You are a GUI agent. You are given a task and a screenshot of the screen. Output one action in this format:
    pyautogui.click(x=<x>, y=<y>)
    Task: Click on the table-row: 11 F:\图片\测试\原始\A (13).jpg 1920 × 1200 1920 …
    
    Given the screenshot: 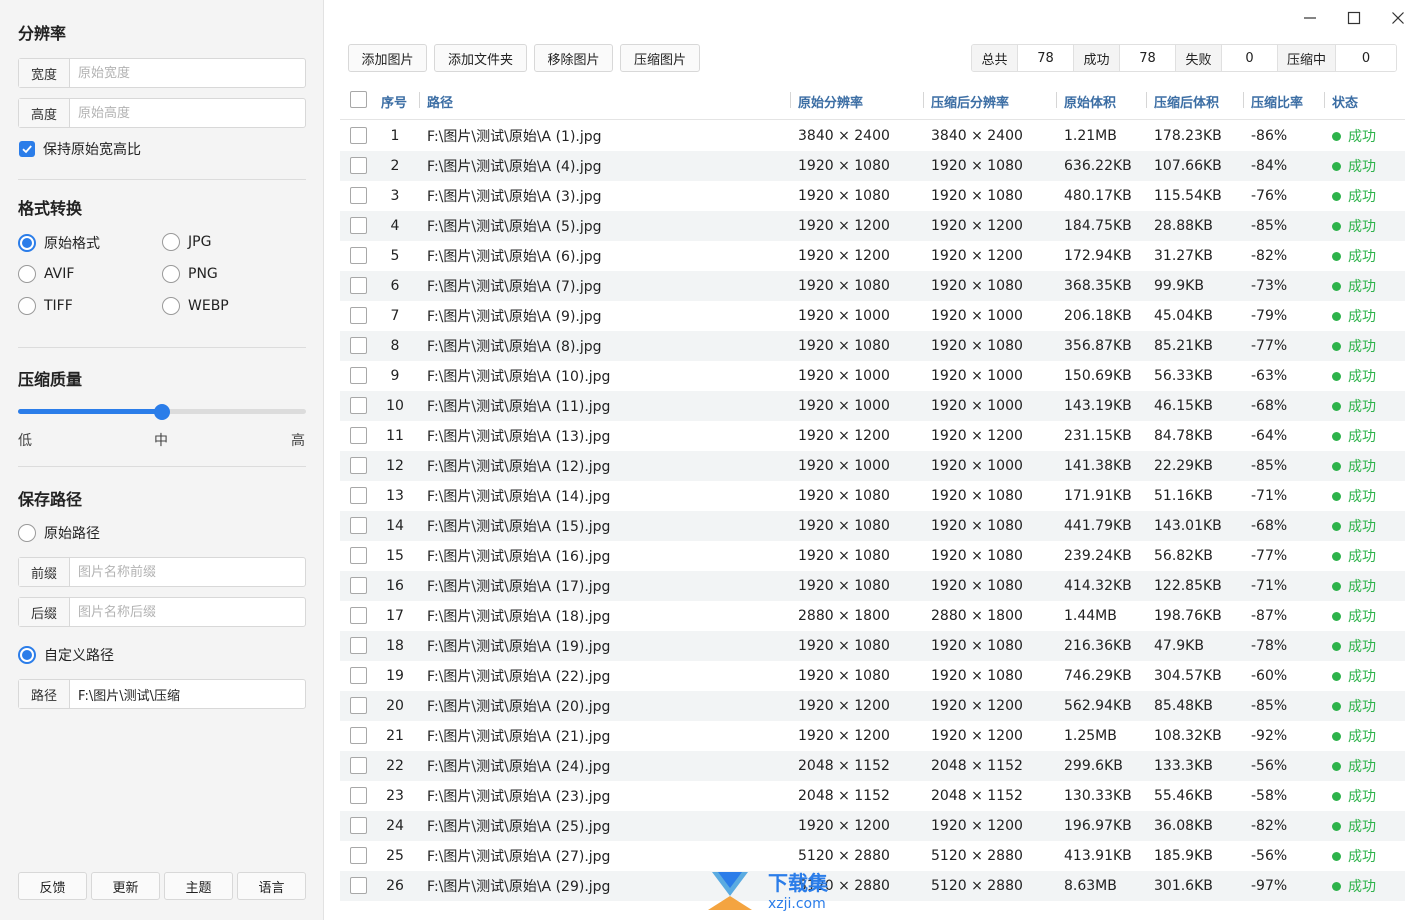 What is the action you would take?
    pyautogui.click(x=872, y=436)
    